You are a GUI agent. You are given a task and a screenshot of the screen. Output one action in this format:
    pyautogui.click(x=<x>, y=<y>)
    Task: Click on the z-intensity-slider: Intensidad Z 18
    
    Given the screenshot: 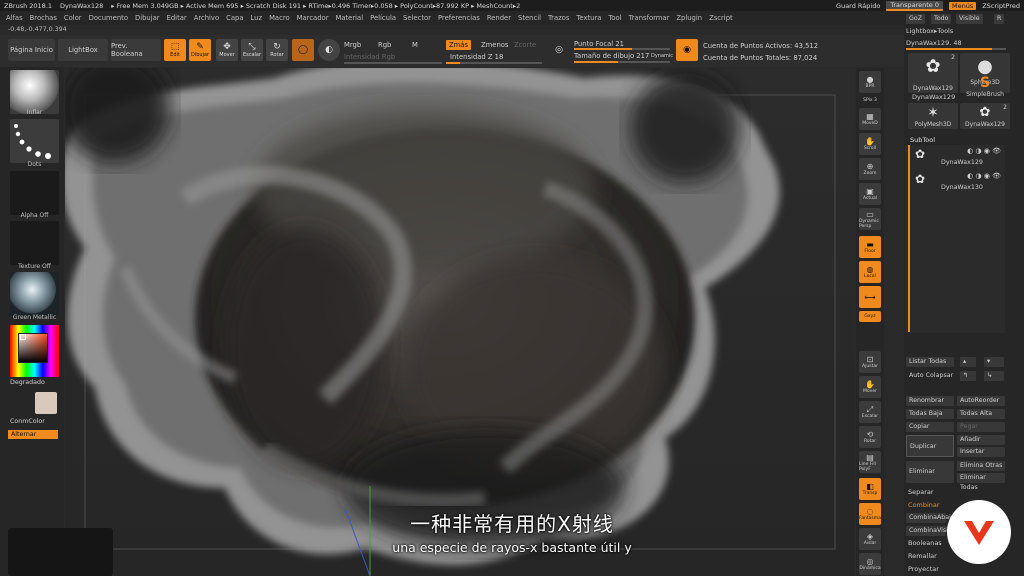 What is the action you would take?
    pyautogui.click(x=476, y=57)
    